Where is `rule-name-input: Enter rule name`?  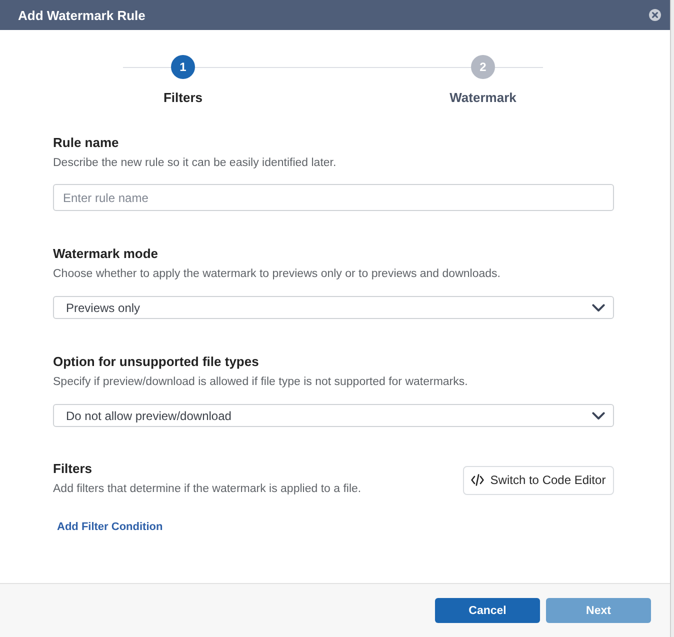
rule-name-input: Enter rule name is located at coordinates (333, 197).